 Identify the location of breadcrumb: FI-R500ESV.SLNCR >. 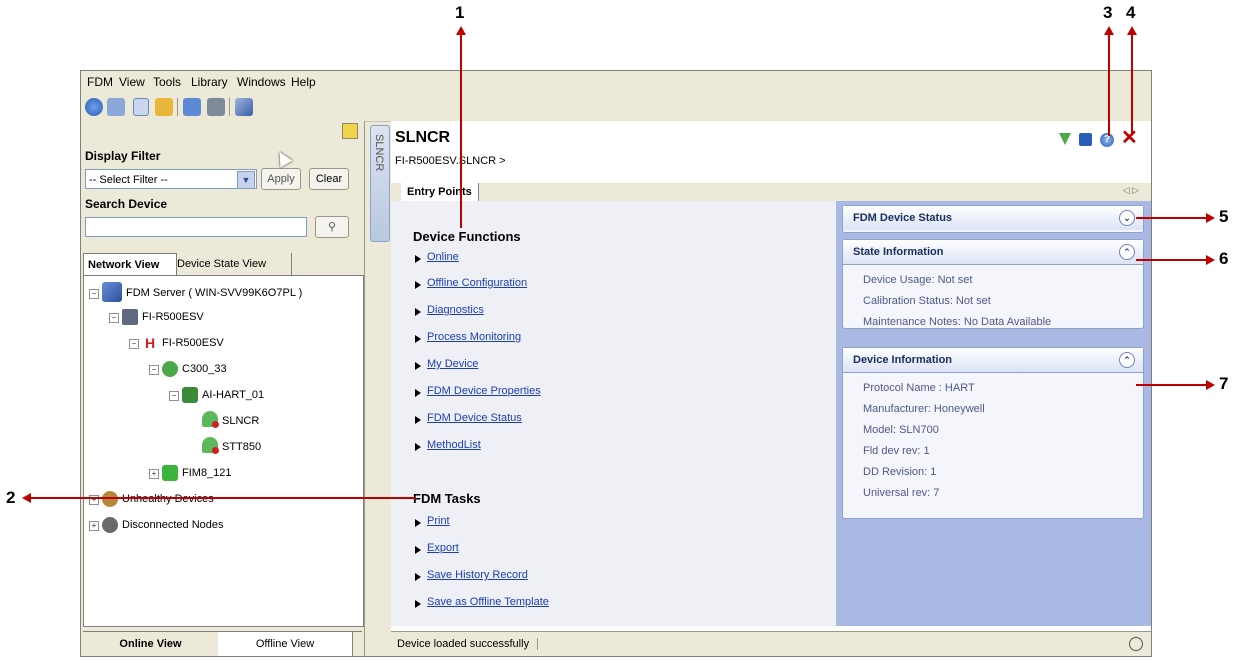
(450, 161).